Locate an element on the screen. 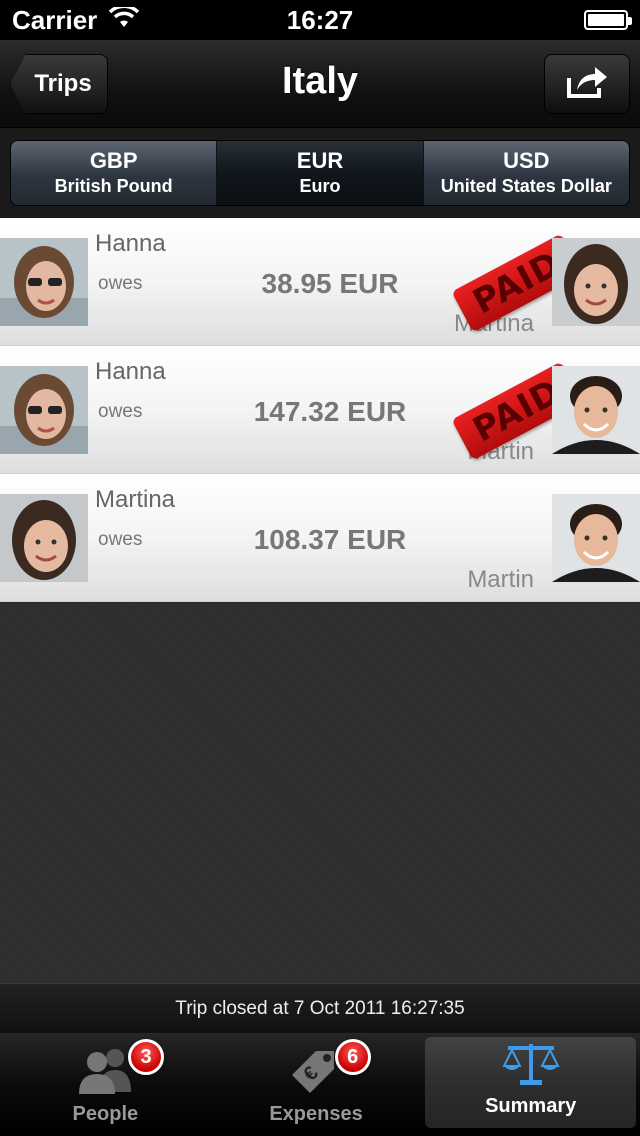 Image resolution: width=640 pixels, height=1136 pixels. carrier-label: Carrier is located at coordinates (55, 19).